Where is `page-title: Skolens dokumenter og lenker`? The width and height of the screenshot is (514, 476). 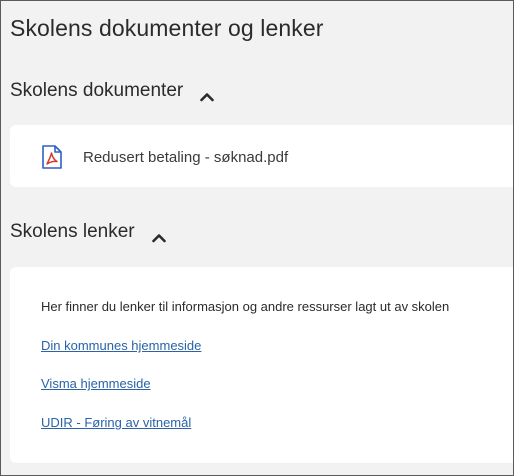
page-title: Skolens dokumenter og lenker is located at coordinates (167, 28).